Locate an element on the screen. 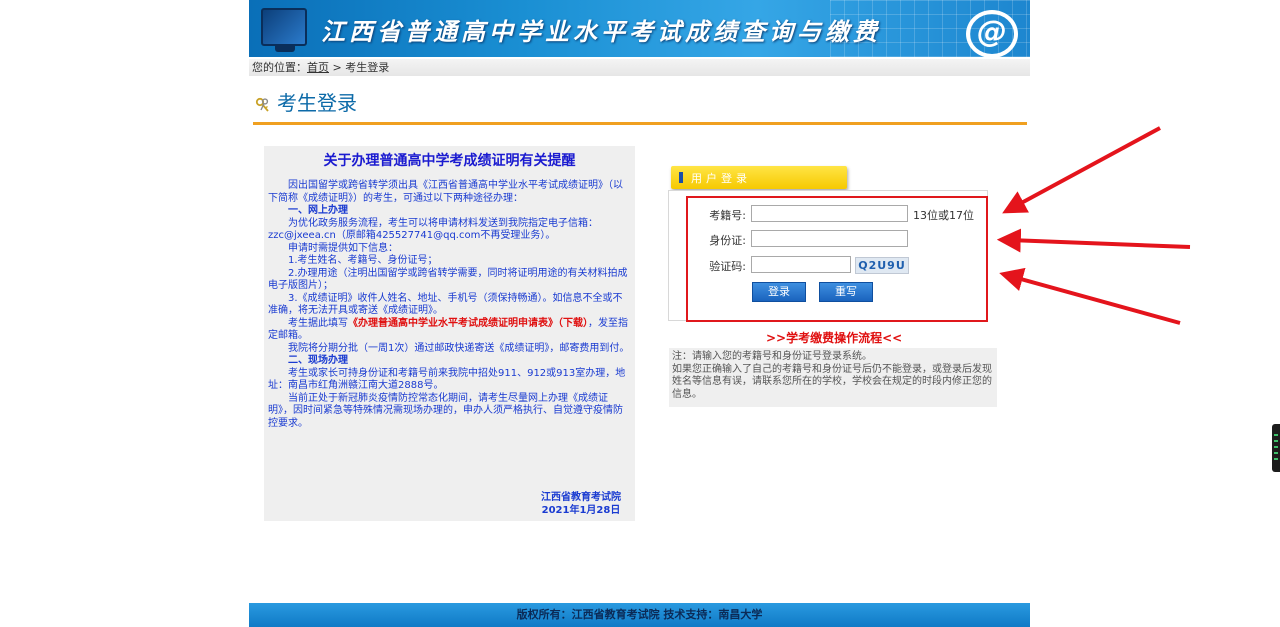  login-button: 登录 is located at coordinates (779, 292).